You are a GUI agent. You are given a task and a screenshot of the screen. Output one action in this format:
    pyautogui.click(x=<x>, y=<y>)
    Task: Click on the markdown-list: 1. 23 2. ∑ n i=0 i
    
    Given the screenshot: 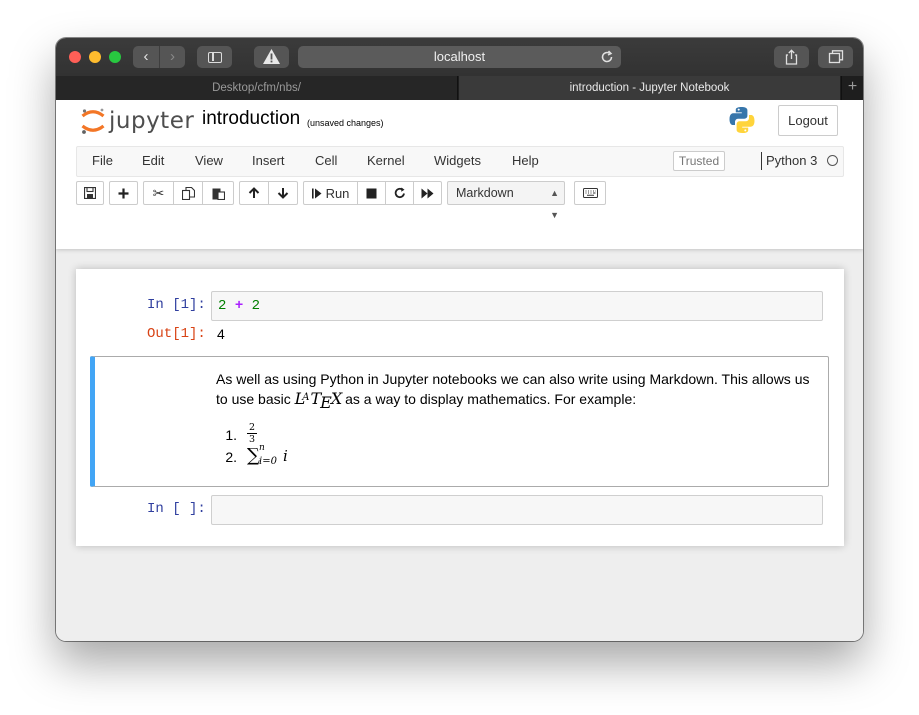 What is the action you would take?
    pyautogui.click(x=323, y=444)
    